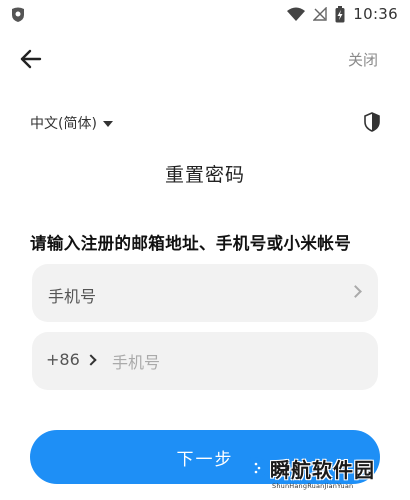  I want to click on status-bar: 10:36, so click(205, 15).